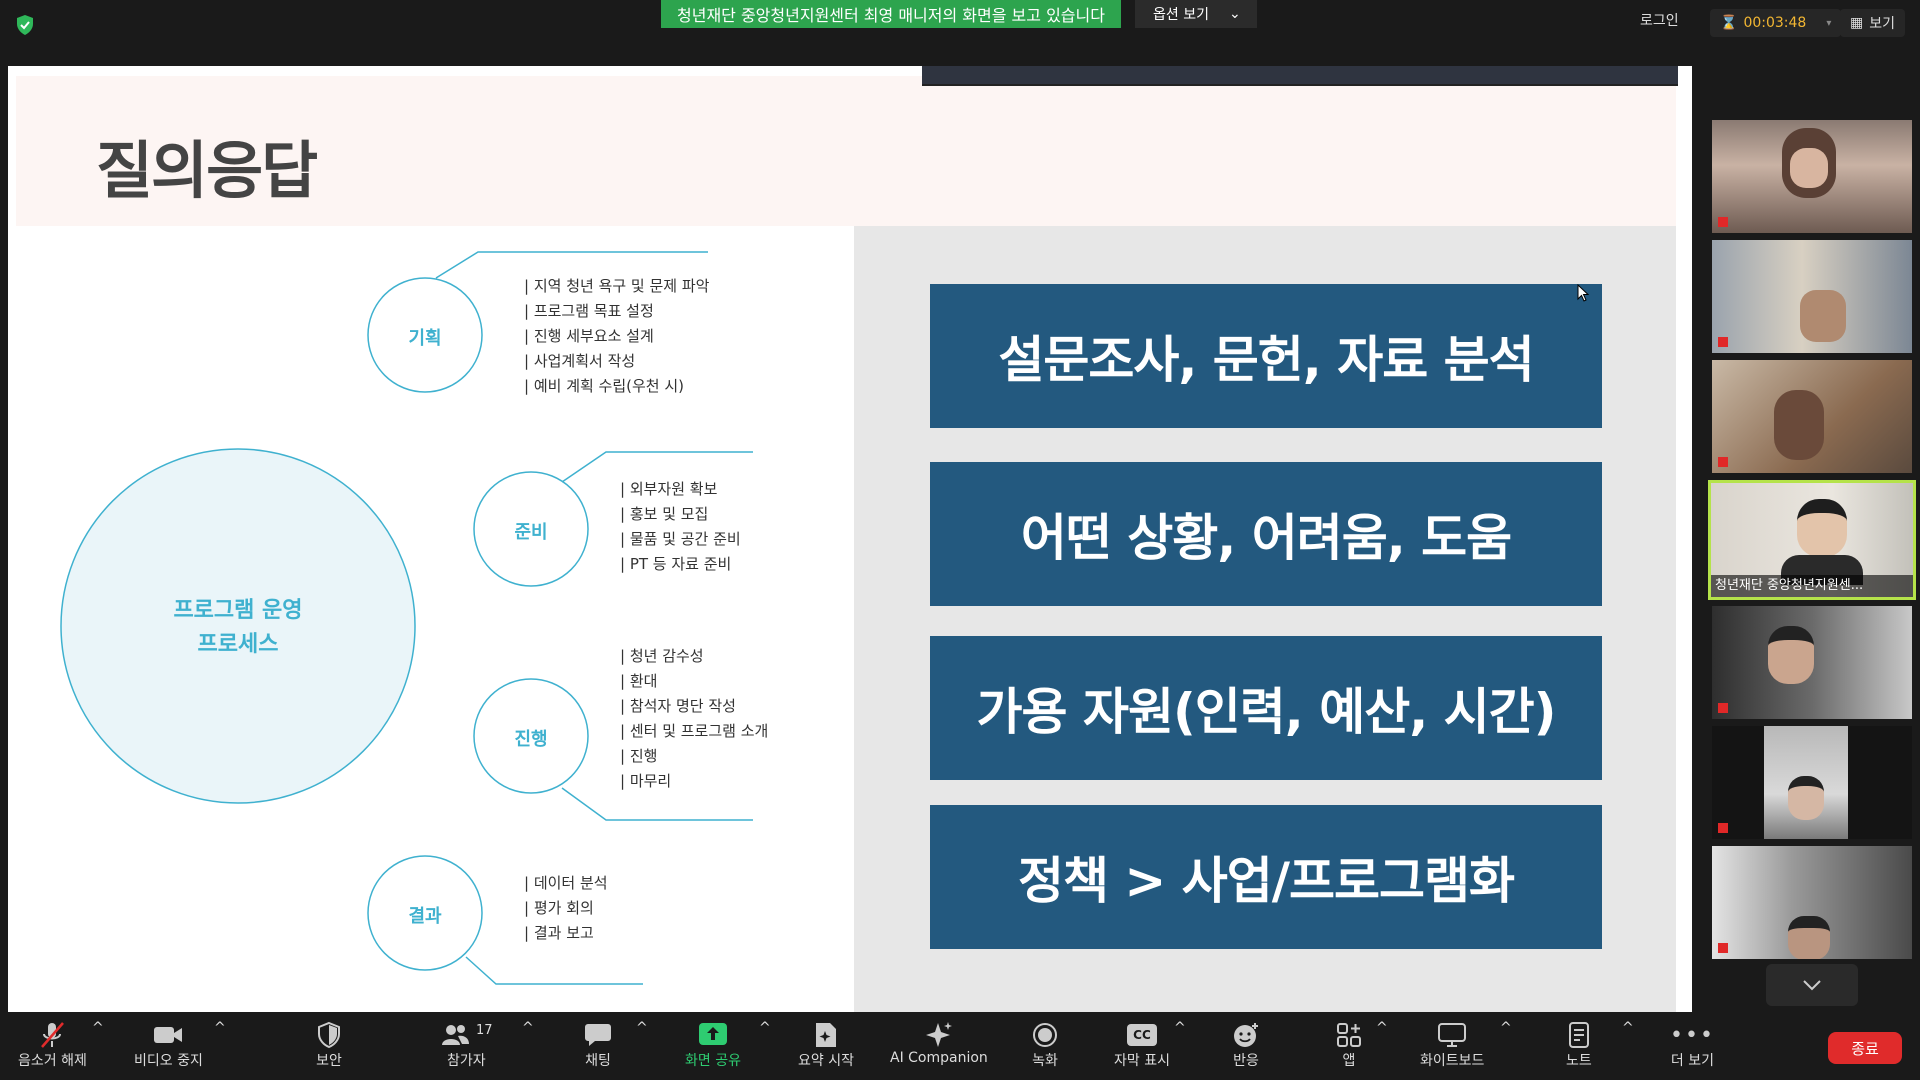 Image resolution: width=1920 pixels, height=1080 pixels. Describe the element at coordinates (1583, 293) in the screenshot. I see `mouse-cursor-icon` at that location.